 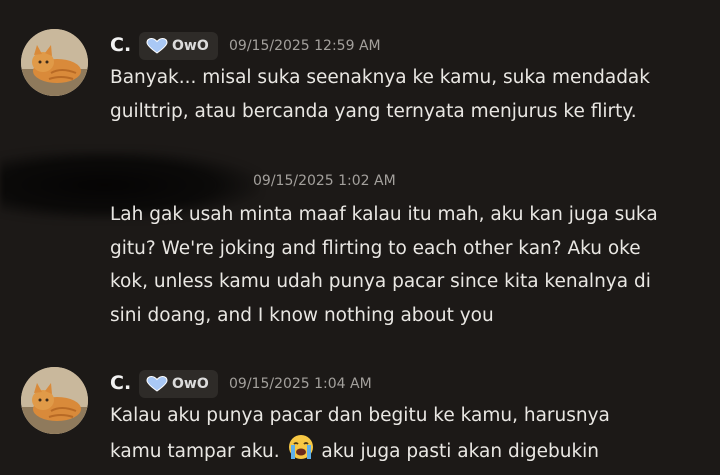 What do you see at coordinates (300, 384) in the screenshot?
I see `timestamp: 09/15/2025 1:04 AM` at bounding box center [300, 384].